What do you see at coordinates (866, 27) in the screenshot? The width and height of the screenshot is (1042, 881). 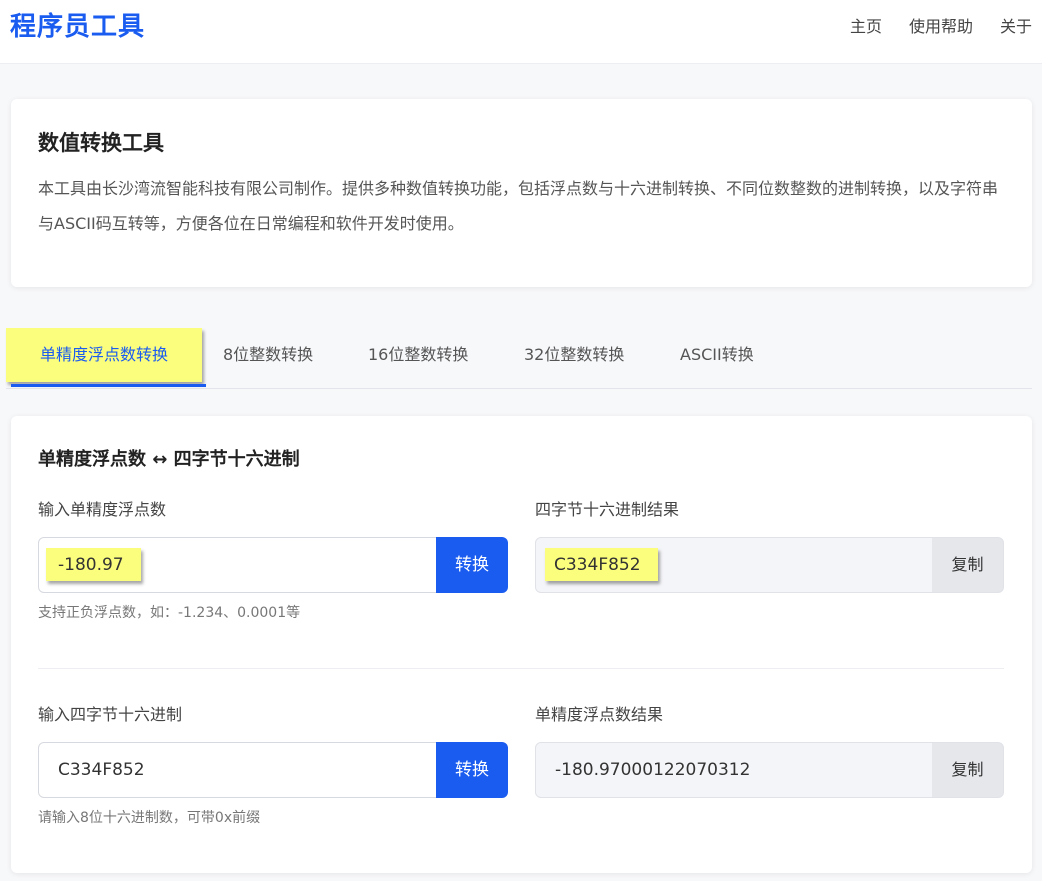 I see `nav-home-link: 主页` at bounding box center [866, 27].